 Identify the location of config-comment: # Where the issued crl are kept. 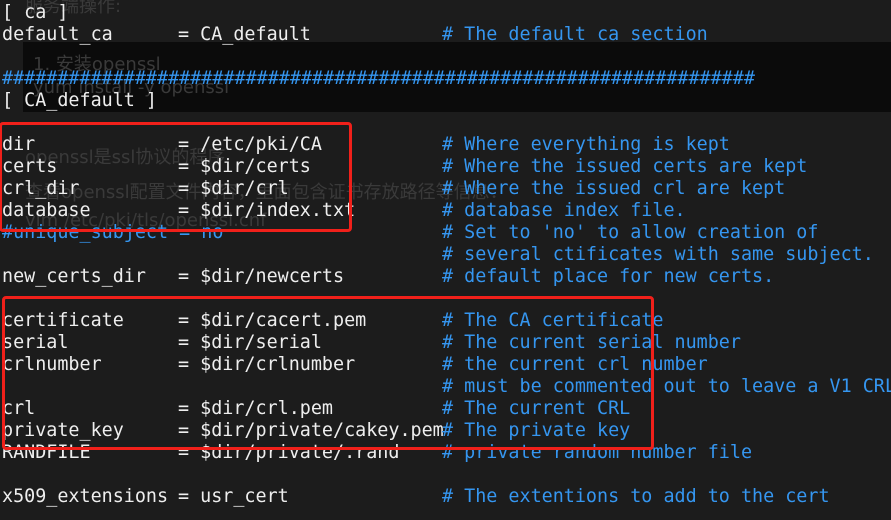
(614, 188).